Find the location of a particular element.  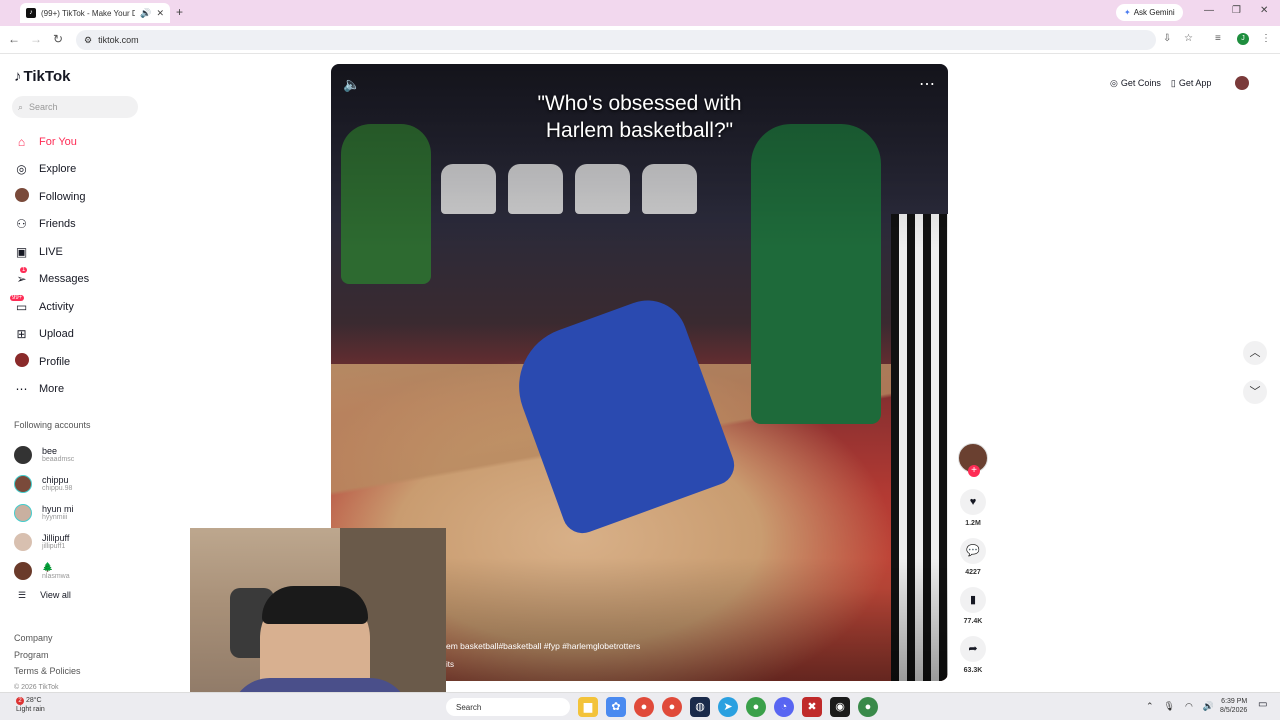

telegram-icon: ➤ is located at coordinates (728, 707).